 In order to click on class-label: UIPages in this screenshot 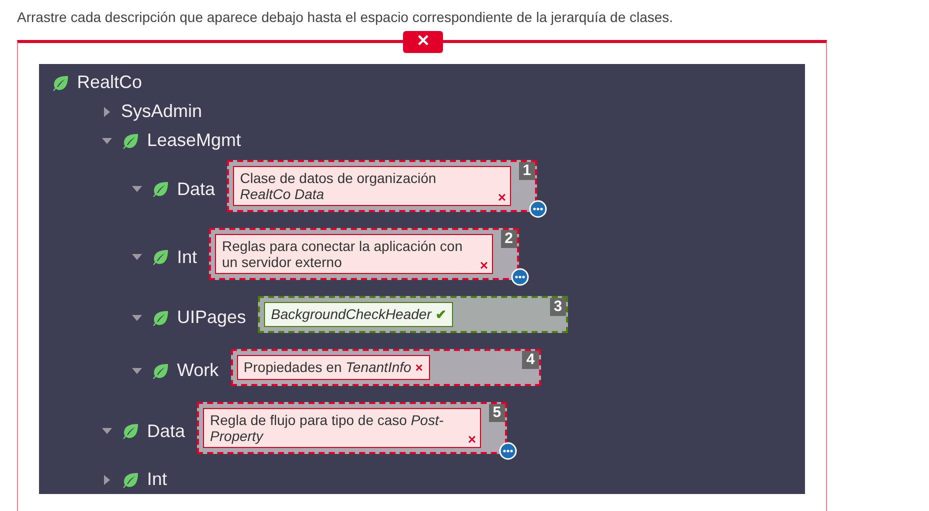, I will do `click(211, 317)`.